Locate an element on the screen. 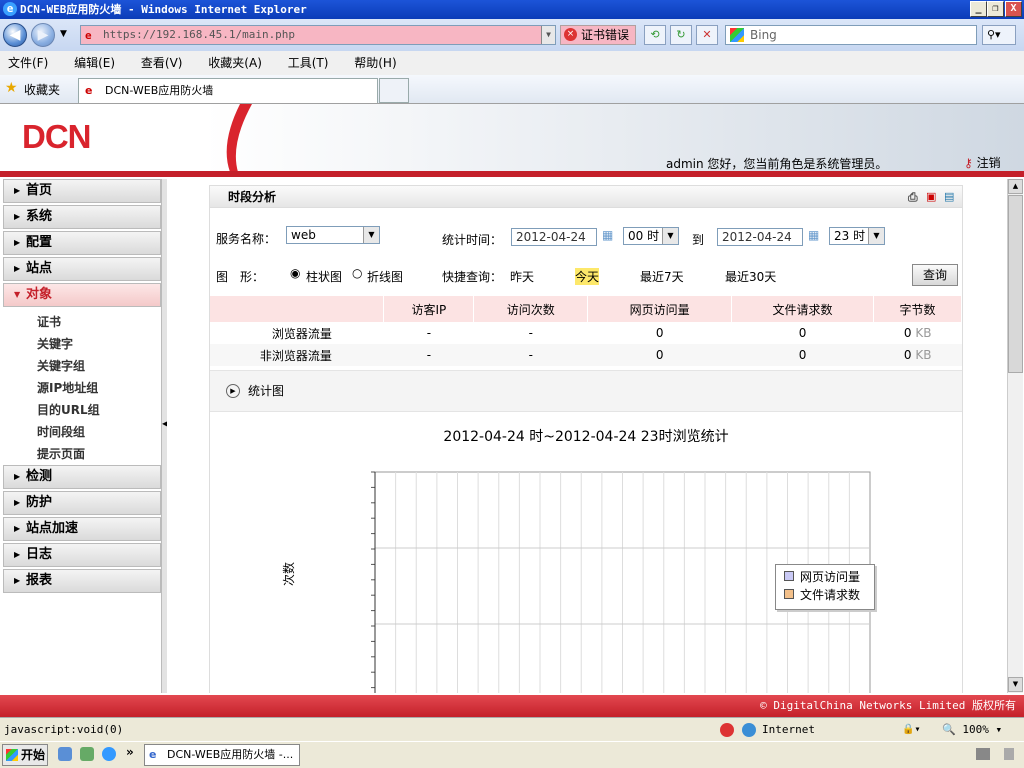 The width and height of the screenshot is (1024, 768). ie-logo-icon: e is located at coordinates (10, 9).